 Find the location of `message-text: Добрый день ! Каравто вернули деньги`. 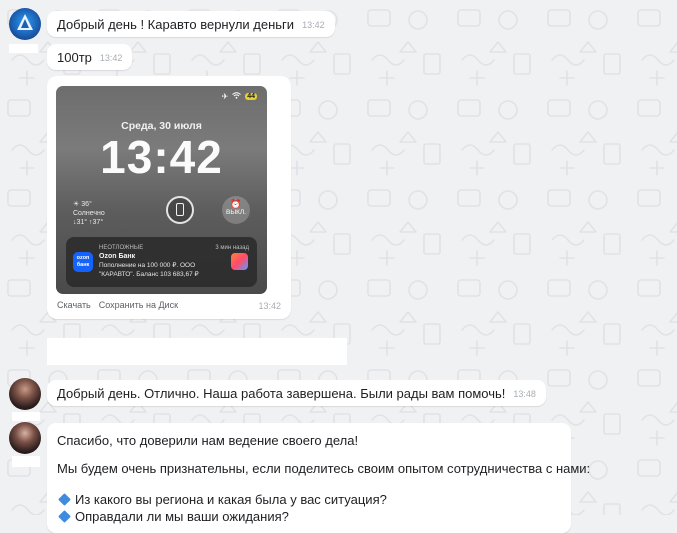

message-text: Добрый день ! Каравто вернули деньги is located at coordinates (176, 24).